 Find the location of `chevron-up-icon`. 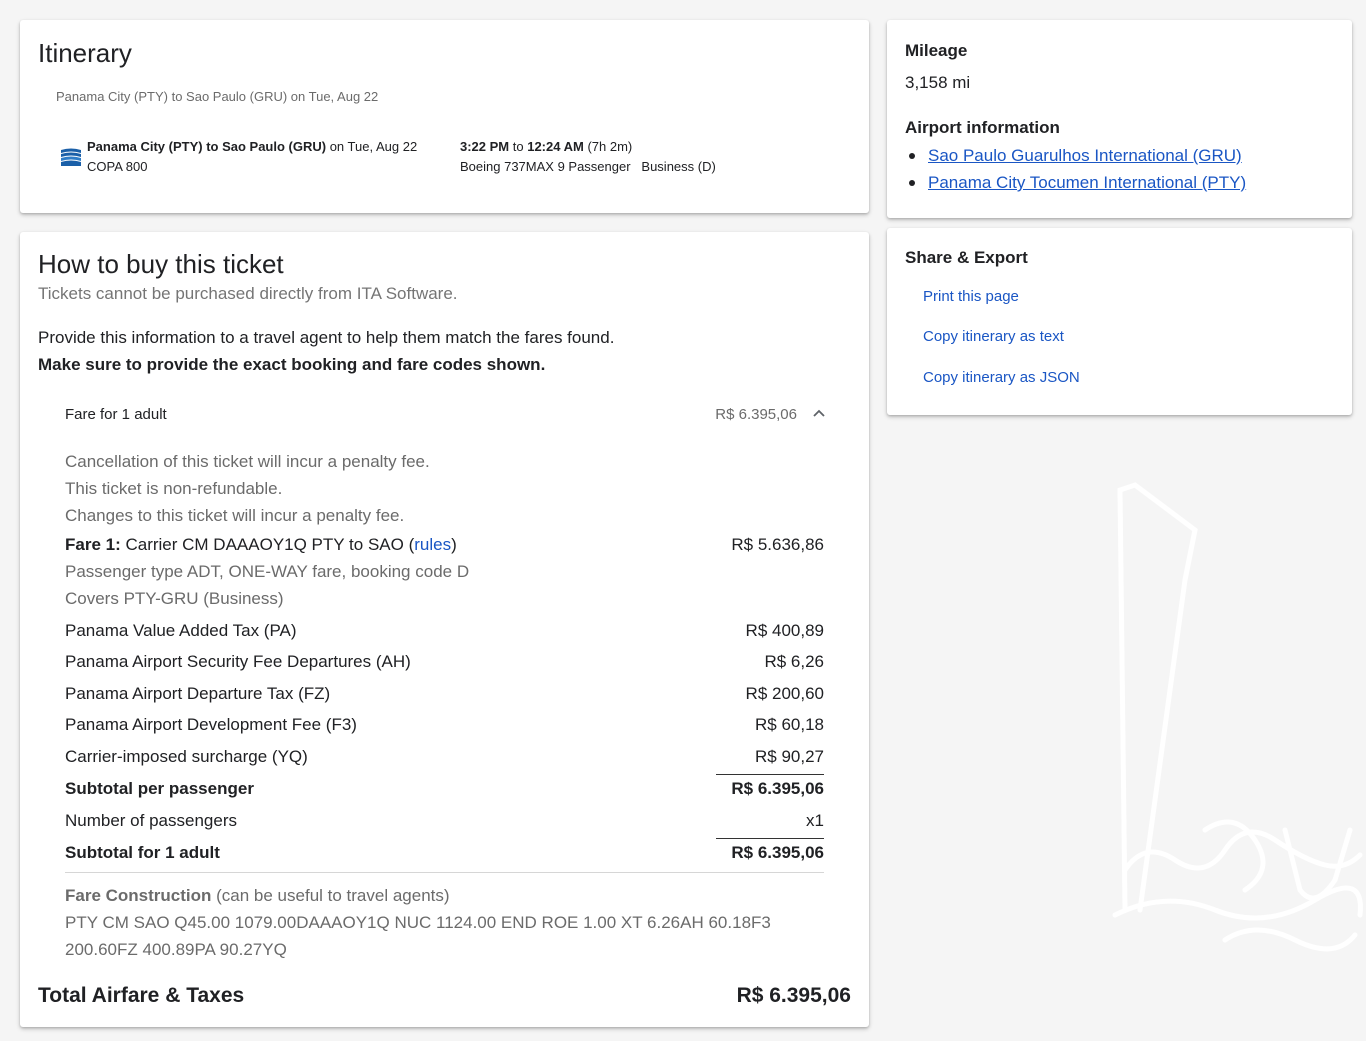

chevron-up-icon is located at coordinates (819, 413).